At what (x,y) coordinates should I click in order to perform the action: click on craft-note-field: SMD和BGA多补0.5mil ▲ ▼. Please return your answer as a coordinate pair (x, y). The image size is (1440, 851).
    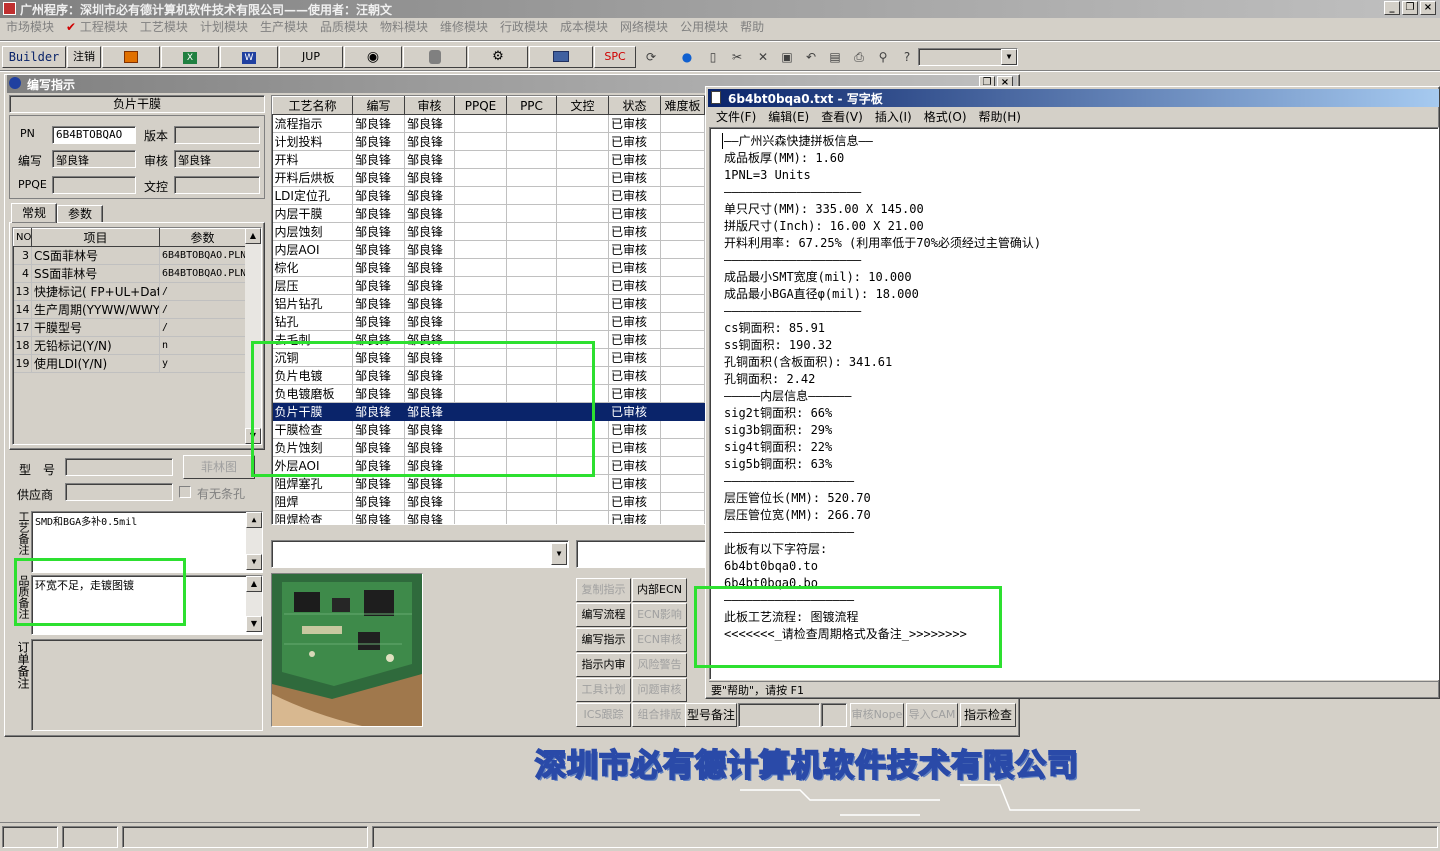
    Looking at the image, I should click on (147, 542).